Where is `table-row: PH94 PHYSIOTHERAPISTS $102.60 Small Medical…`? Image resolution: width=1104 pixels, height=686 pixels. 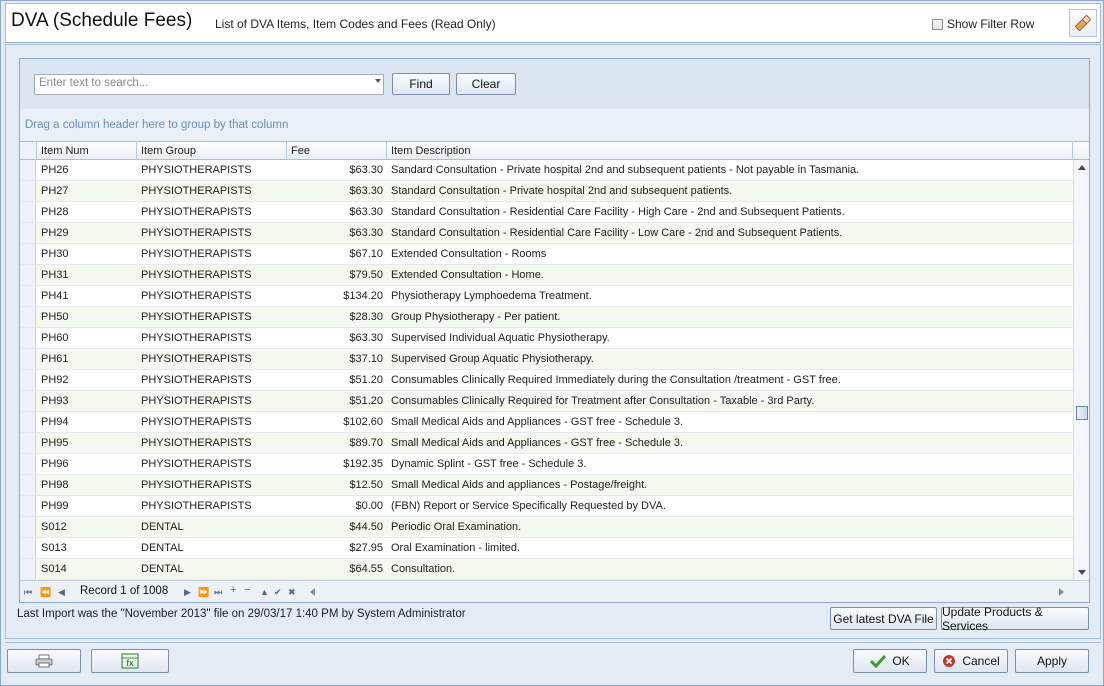
table-row: PH94 PHYSIOTHERAPISTS $102.60 Small Medical… is located at coordinates (546, 422).